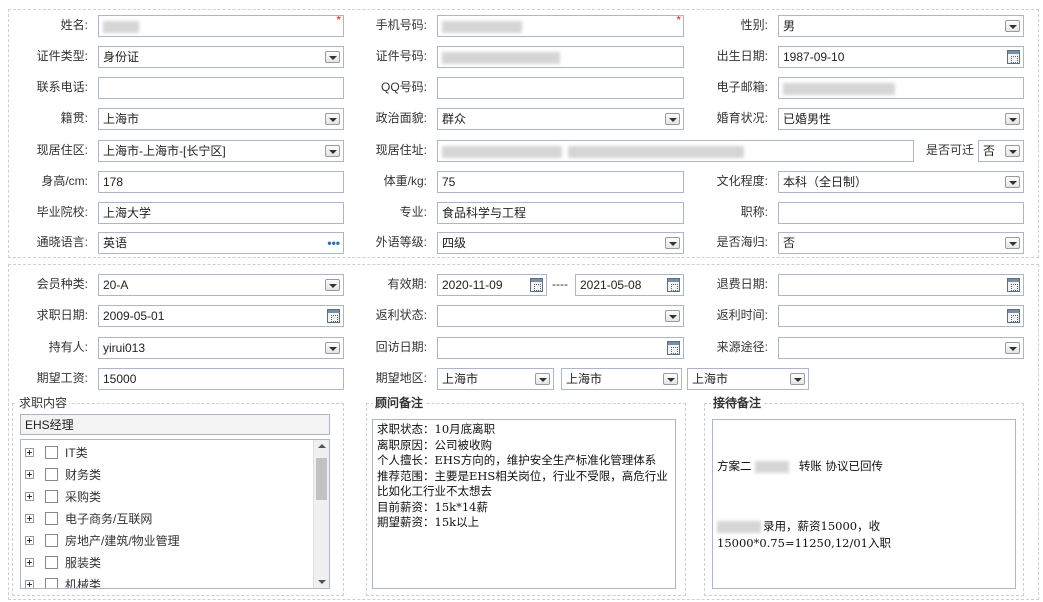 Image resolution: width=1043 pixels, height=602 pixels. I want to click on job-date-label: 求职日期:, so click(62, 315).